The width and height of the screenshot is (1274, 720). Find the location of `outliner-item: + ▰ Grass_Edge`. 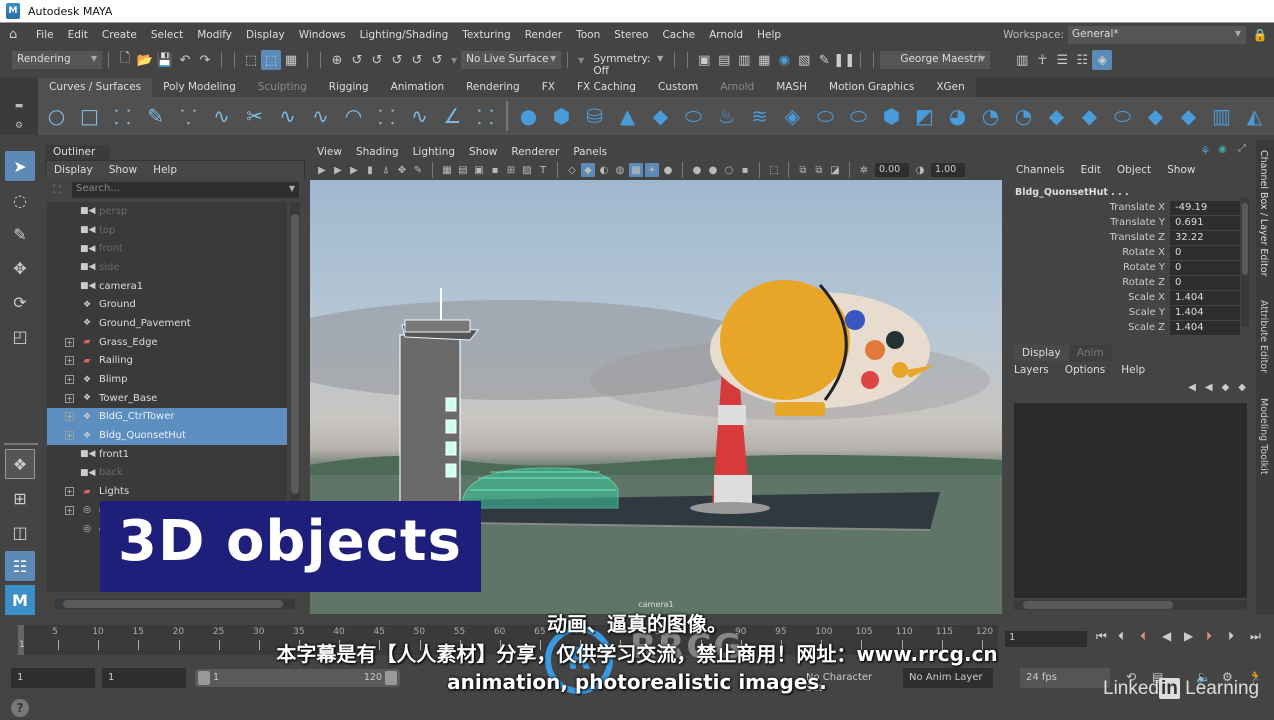

outliner-item: + ▰ Grass_Edge is located at coordinates (167, 342).